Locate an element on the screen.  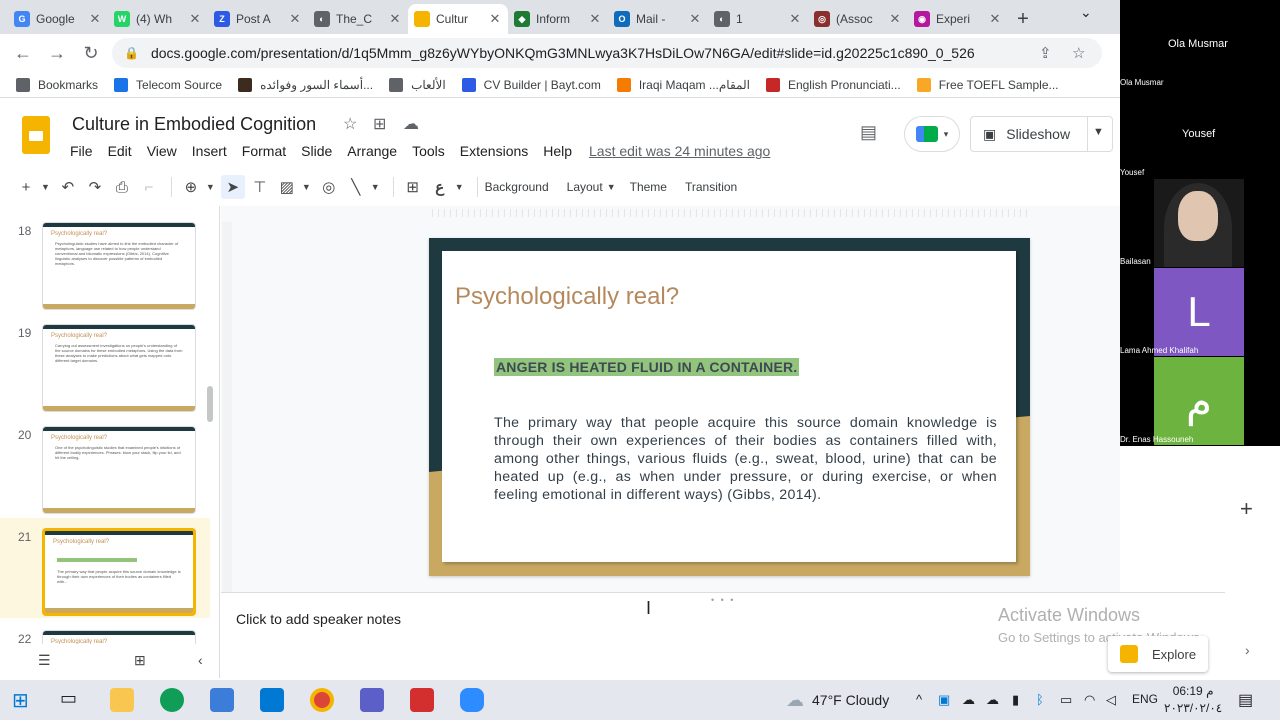
new-slide-dropdown-icon: ▼ is located at coordinates (45, 187).